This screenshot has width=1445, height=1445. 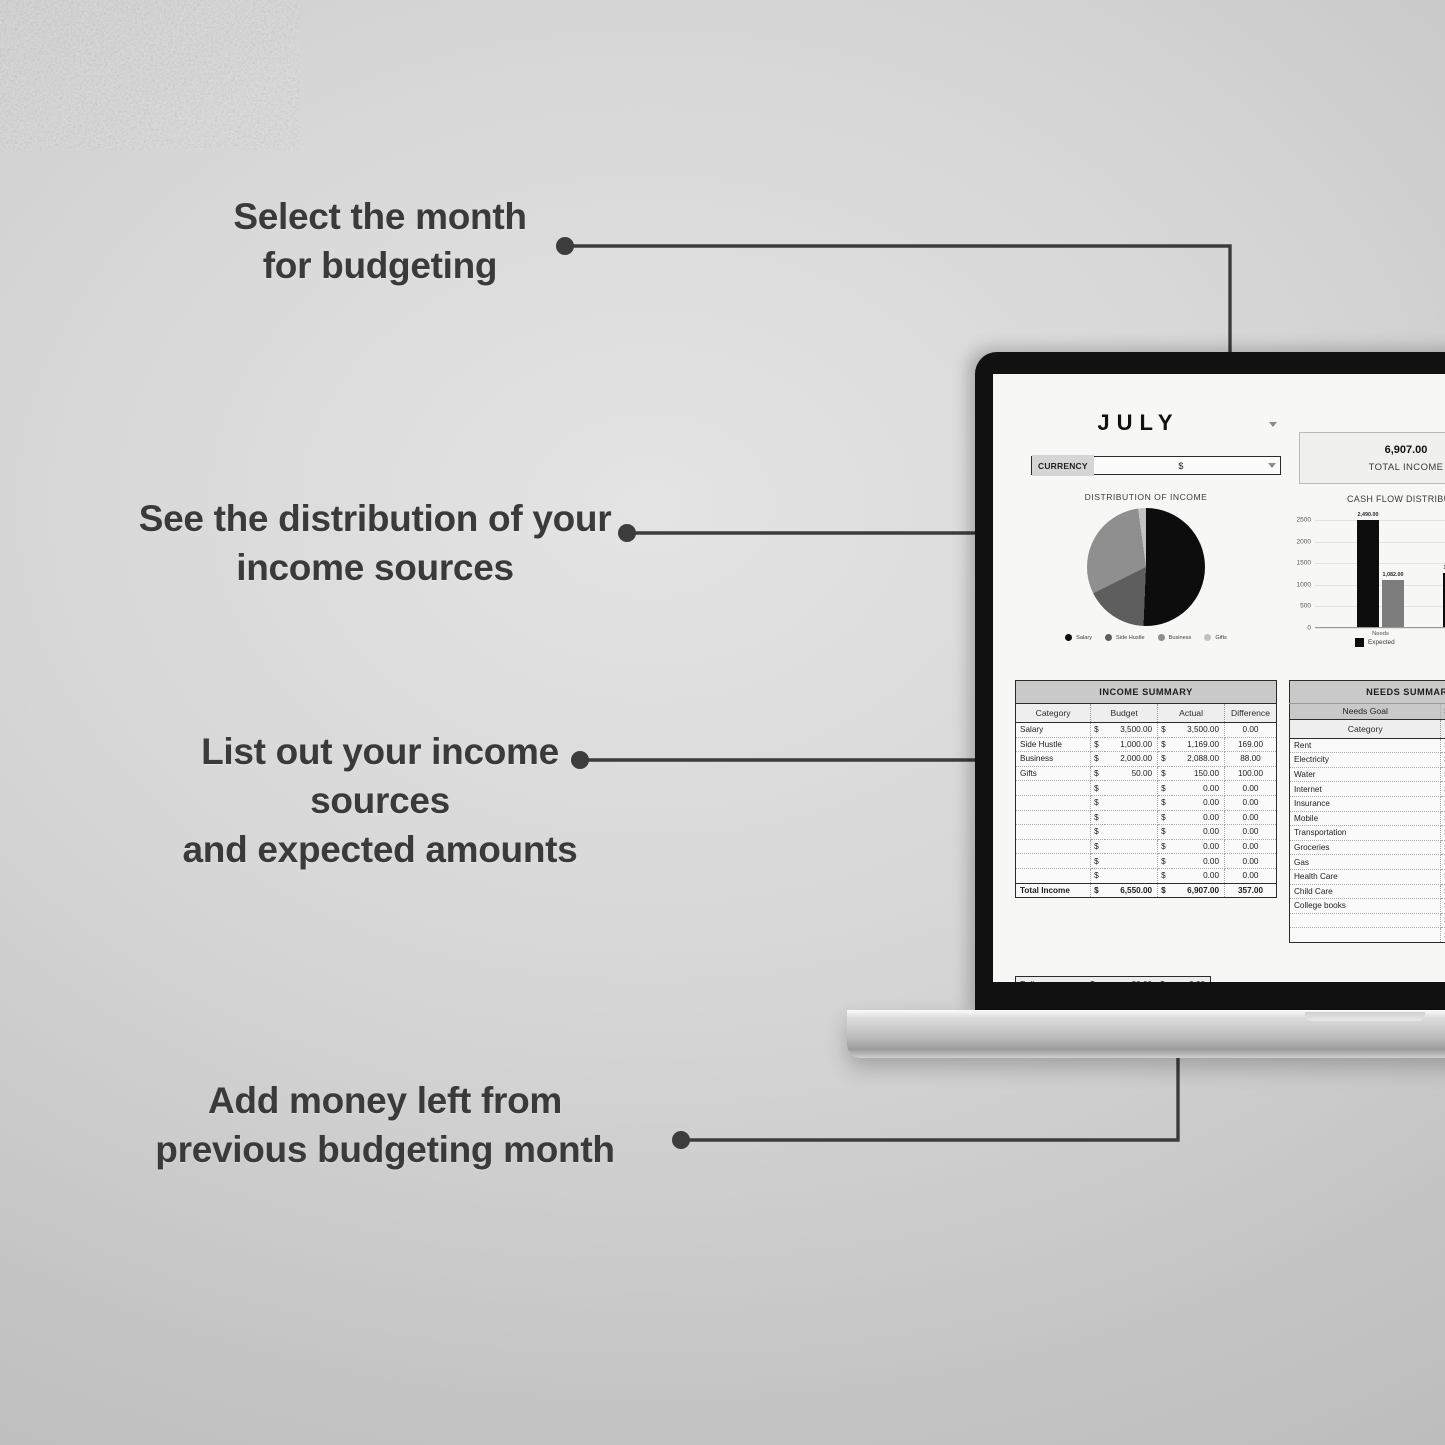 I want to click on needs-cell-category: Insurance, so click(x=1365, y=804).